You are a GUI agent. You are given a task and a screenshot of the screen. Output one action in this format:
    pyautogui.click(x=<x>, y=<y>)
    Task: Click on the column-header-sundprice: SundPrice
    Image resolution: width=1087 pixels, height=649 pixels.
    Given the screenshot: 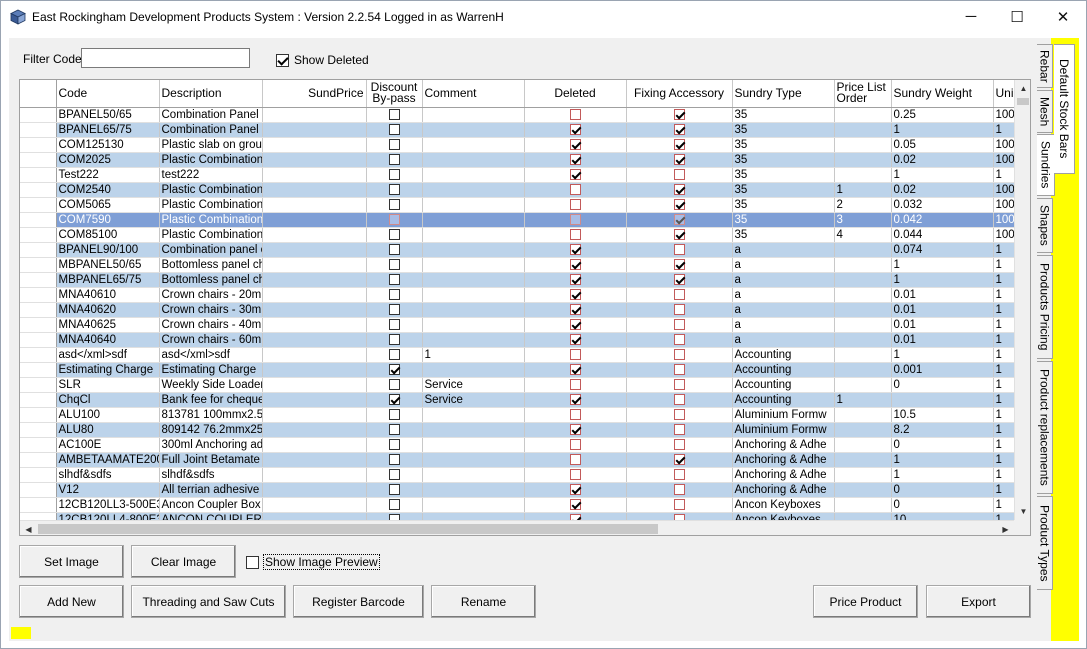 What is the action you would take?
    pyautogui.click(x=314, y=94)
    